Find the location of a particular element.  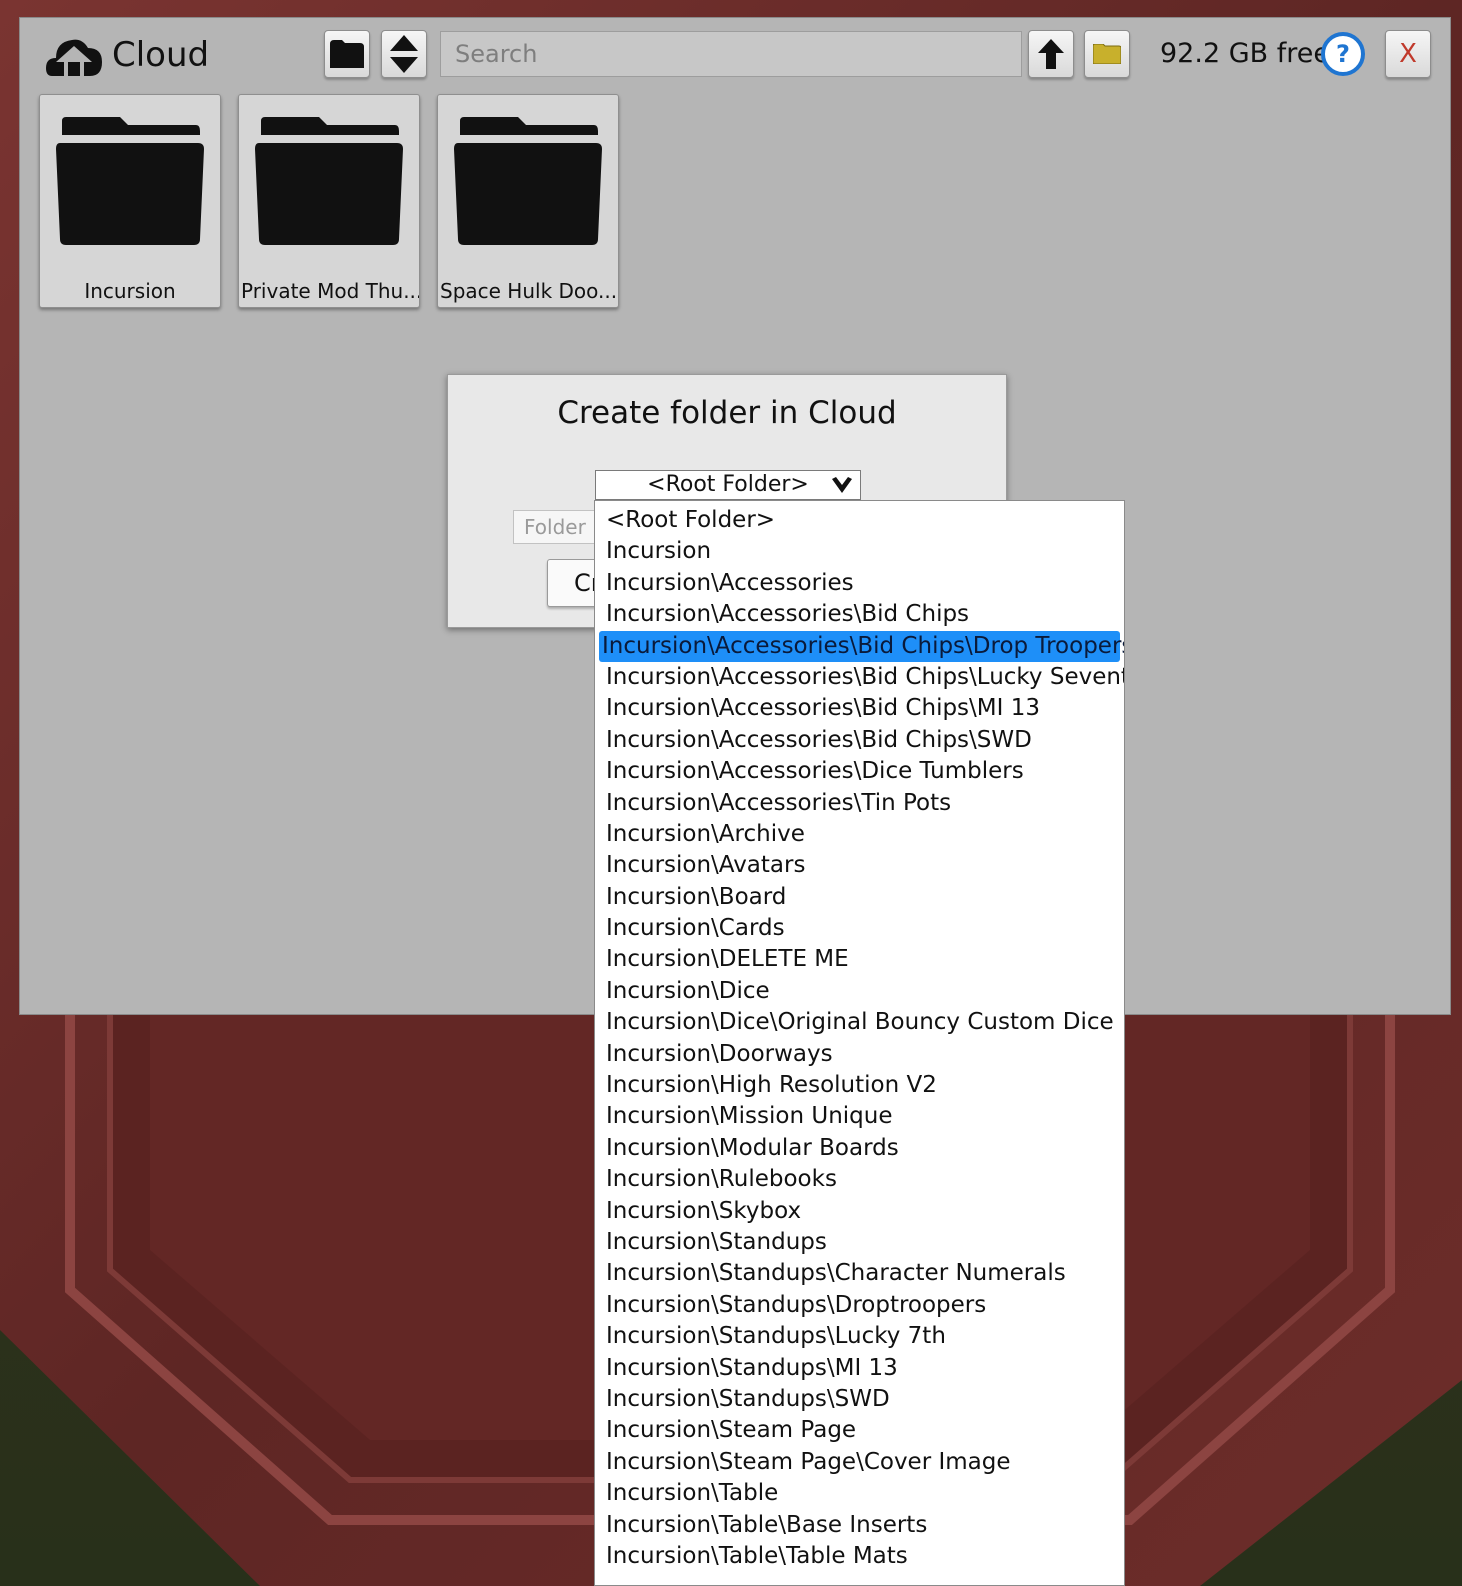

dropdown-option: Incursion\Standups is located at coordinates (859, 1242).